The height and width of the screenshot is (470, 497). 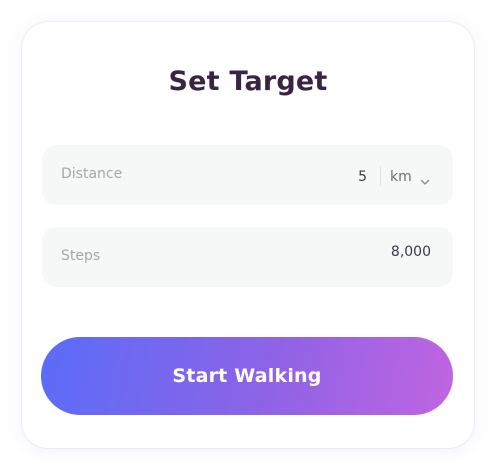 What do you see at coordinates (247, 376) in the screenshot?
I see `start-walking-button: Start Walking` at bounding box center [247, 376].